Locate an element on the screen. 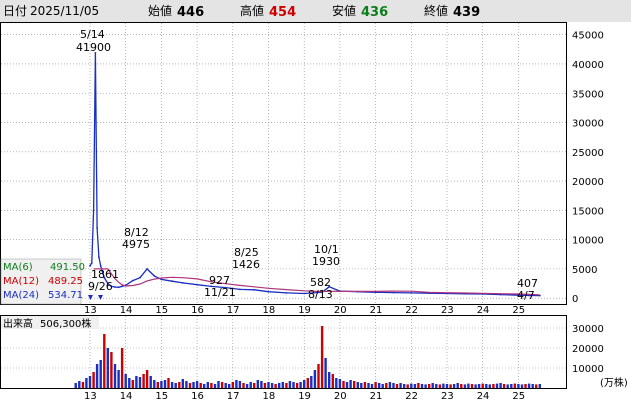  ma24-label: MA(24) is located at coordinates (21, 295).